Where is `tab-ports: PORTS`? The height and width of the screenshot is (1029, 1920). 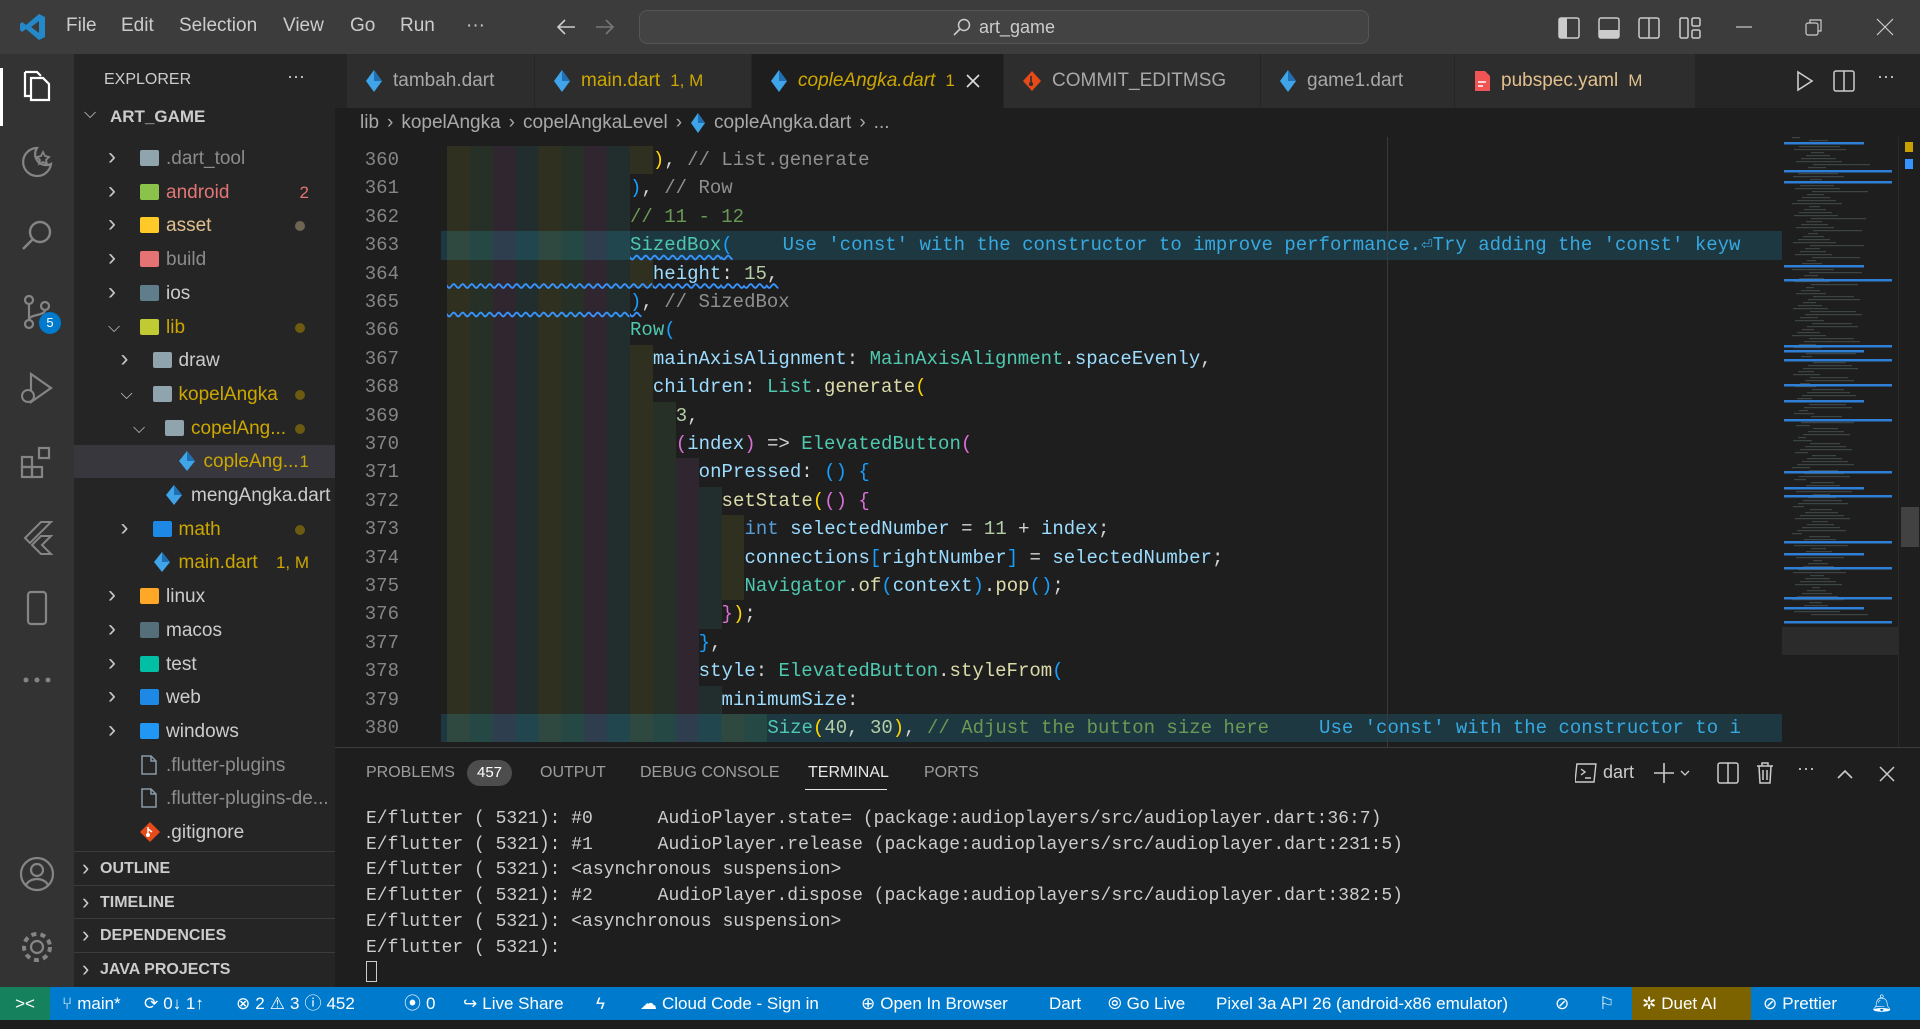 tab-ports: PORTS is located at coordinates (951, 773).